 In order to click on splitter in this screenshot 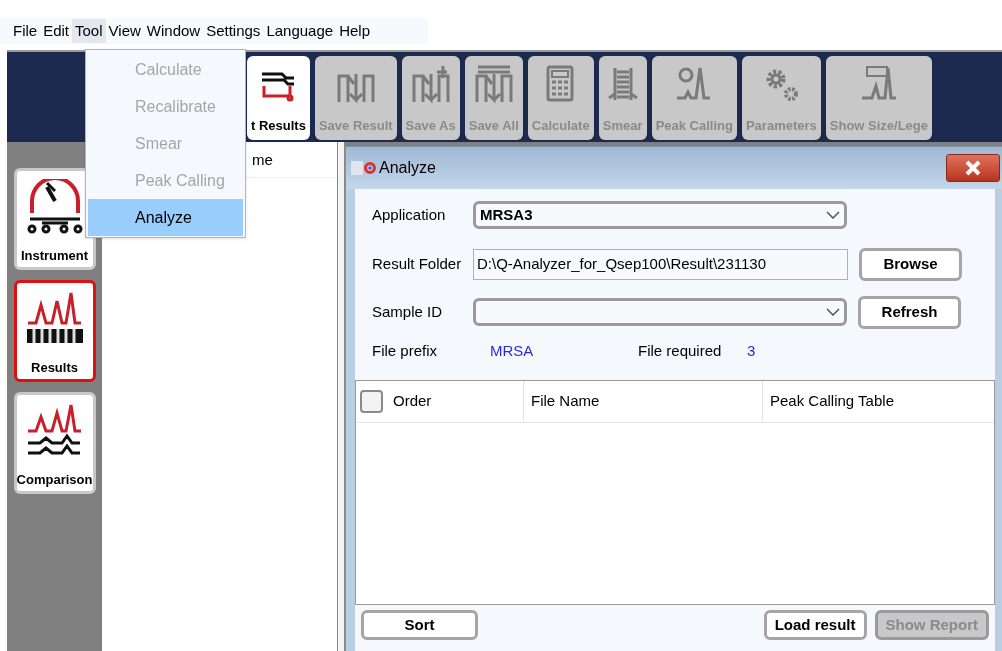, I will do `click(341, 396)`.